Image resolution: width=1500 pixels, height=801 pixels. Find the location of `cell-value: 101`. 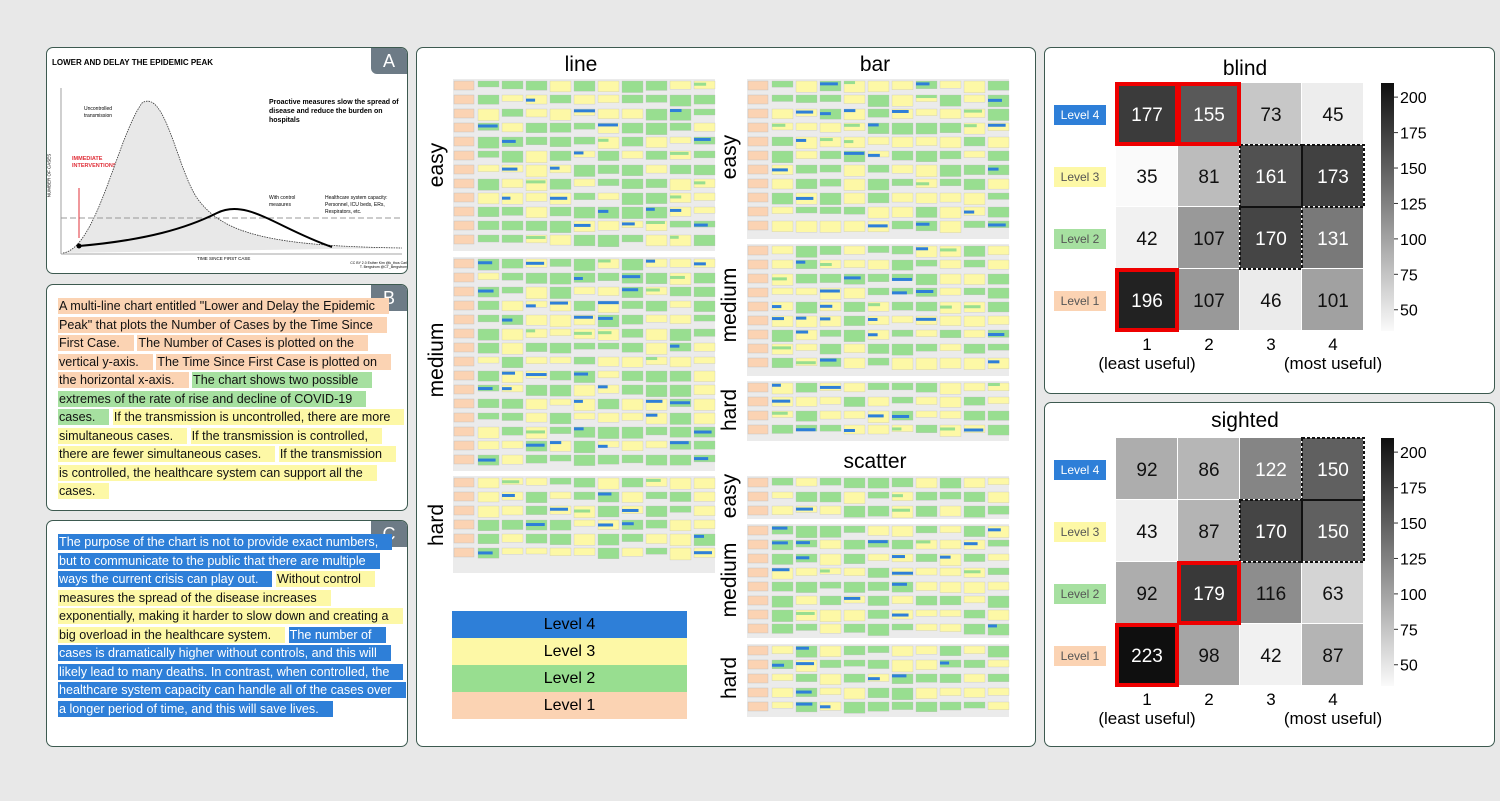

cell-value: 101 is located at coordinates (1333, 301).